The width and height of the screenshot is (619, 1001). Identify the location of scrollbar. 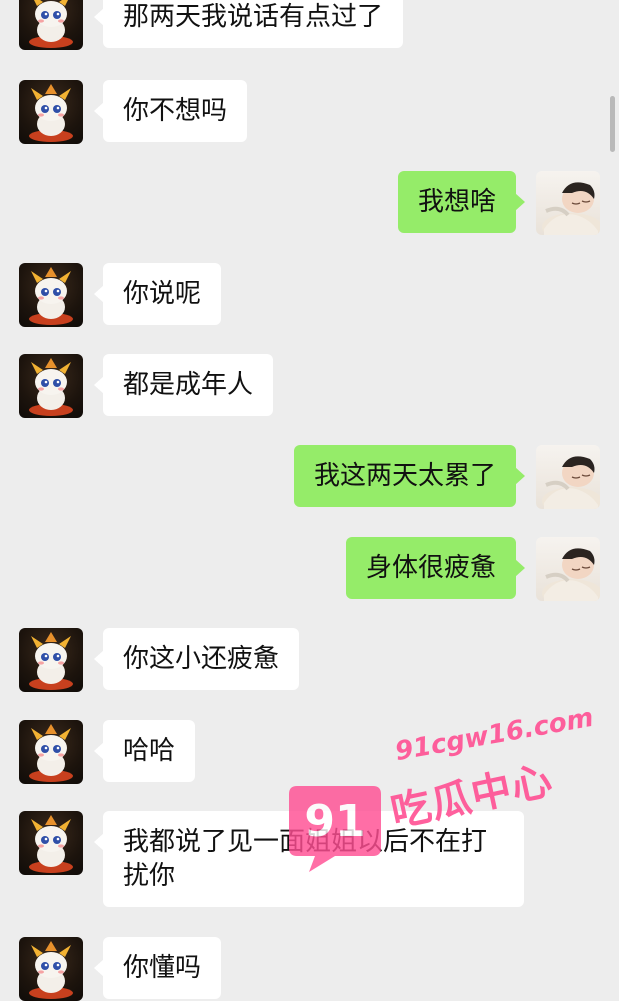
(612, 124).